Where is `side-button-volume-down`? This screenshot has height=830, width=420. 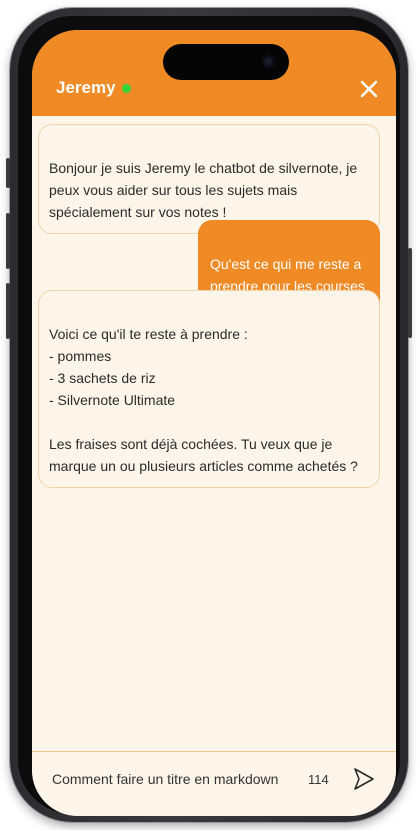
side-button-volume-down is located at coordinates (8, 311).